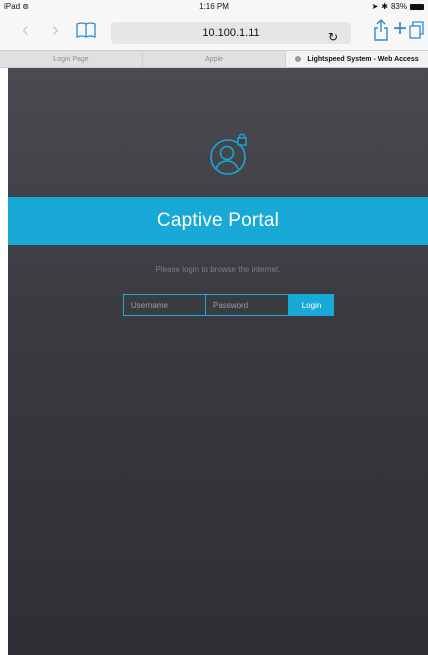 The width and height of the screenshot is (428, 655). I want to click on url-text: 10.100.1.11, so click(231, 33).